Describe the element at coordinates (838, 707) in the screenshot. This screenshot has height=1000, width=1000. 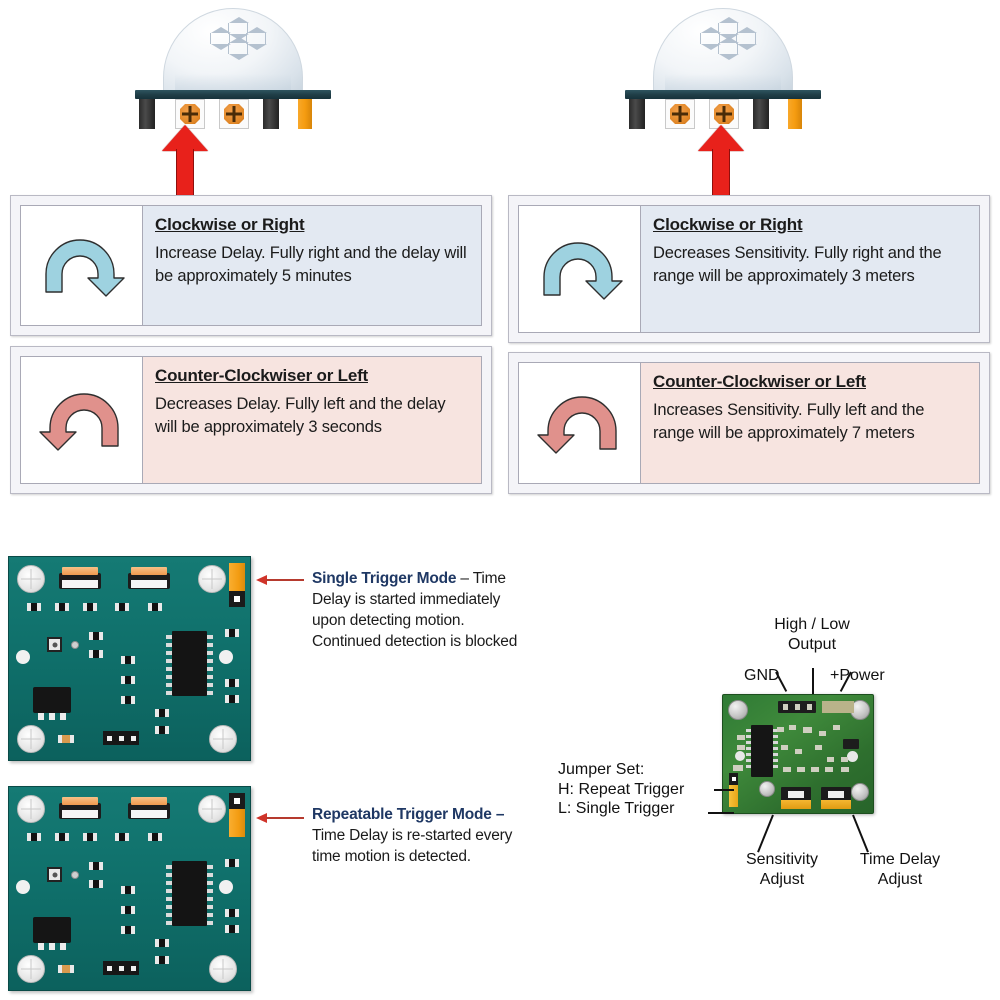
I see `solder-pad-area` at that location.